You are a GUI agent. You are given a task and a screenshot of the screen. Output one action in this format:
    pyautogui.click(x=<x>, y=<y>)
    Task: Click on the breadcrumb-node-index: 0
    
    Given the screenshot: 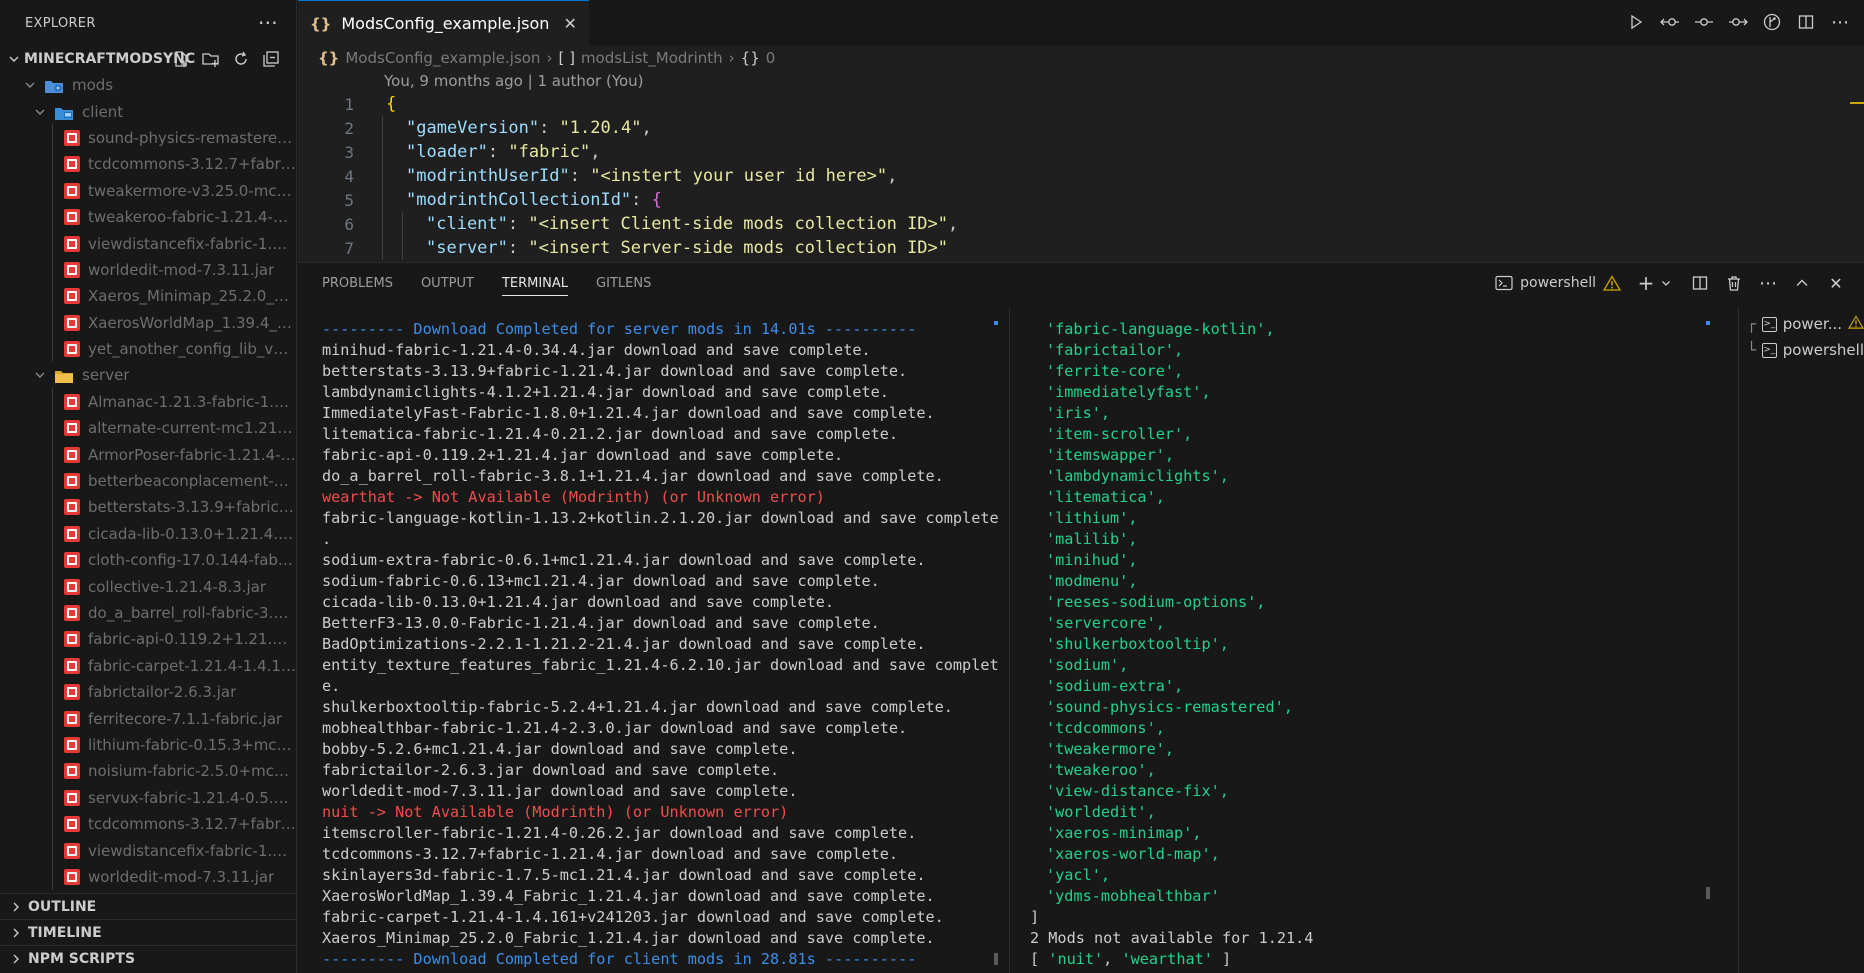 What is the action you would take?
    pyautogui.click(x=771, y=58)
    